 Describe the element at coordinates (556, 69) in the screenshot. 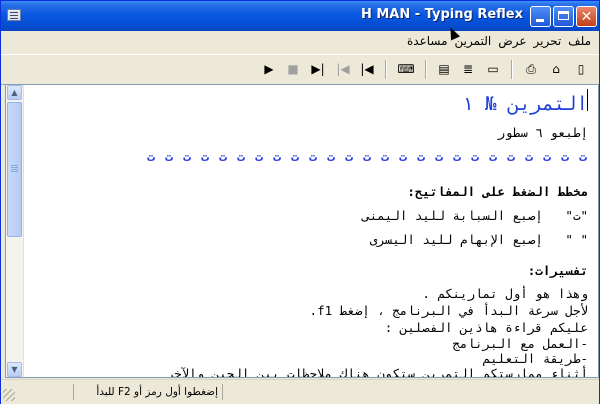

I see `open-icon: ⌂` at that location.